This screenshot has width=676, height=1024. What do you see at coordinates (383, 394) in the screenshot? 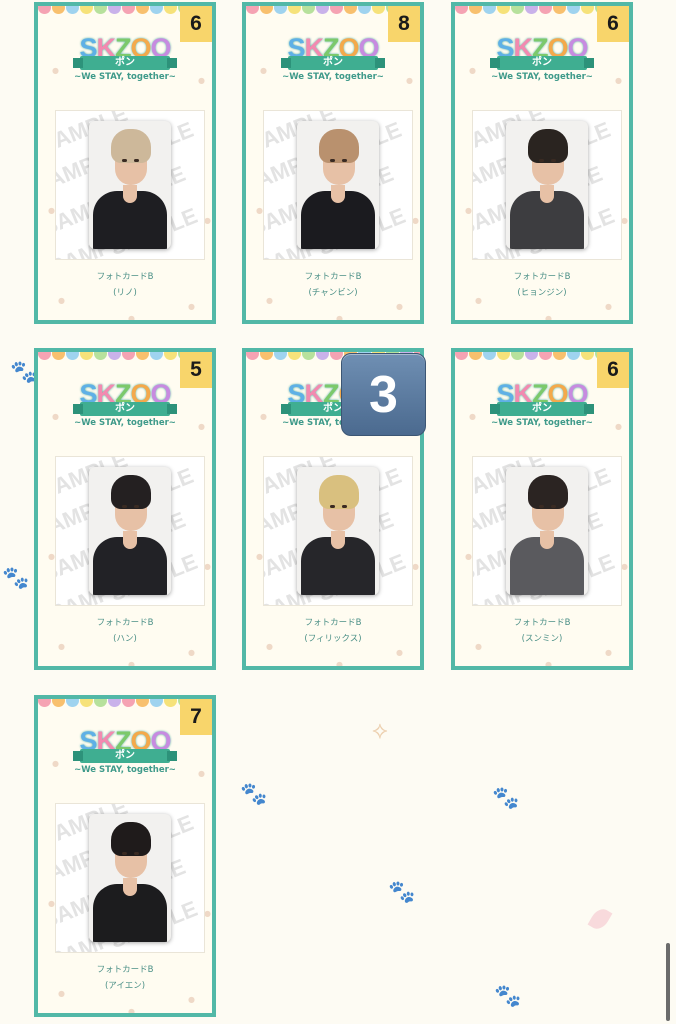
I see `overlay-count-badge: 3` at bounding box center [383, 394].